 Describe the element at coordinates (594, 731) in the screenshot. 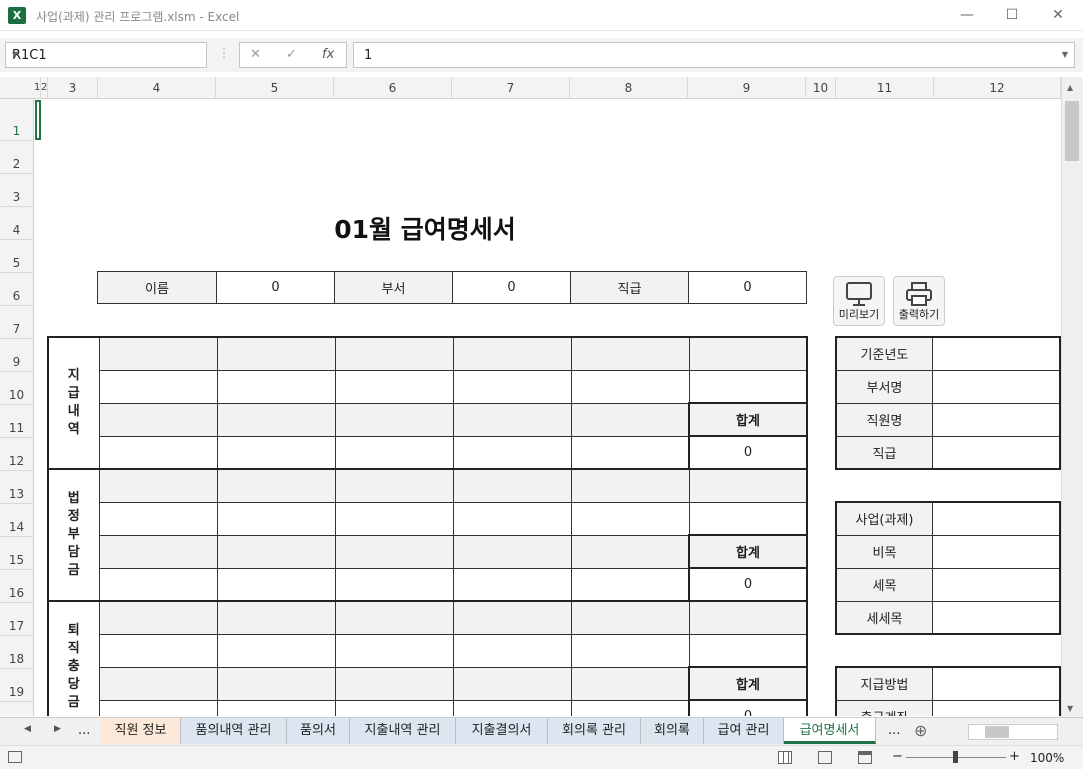

I see `tab-minutes-list: 회의록 관리` at that location.